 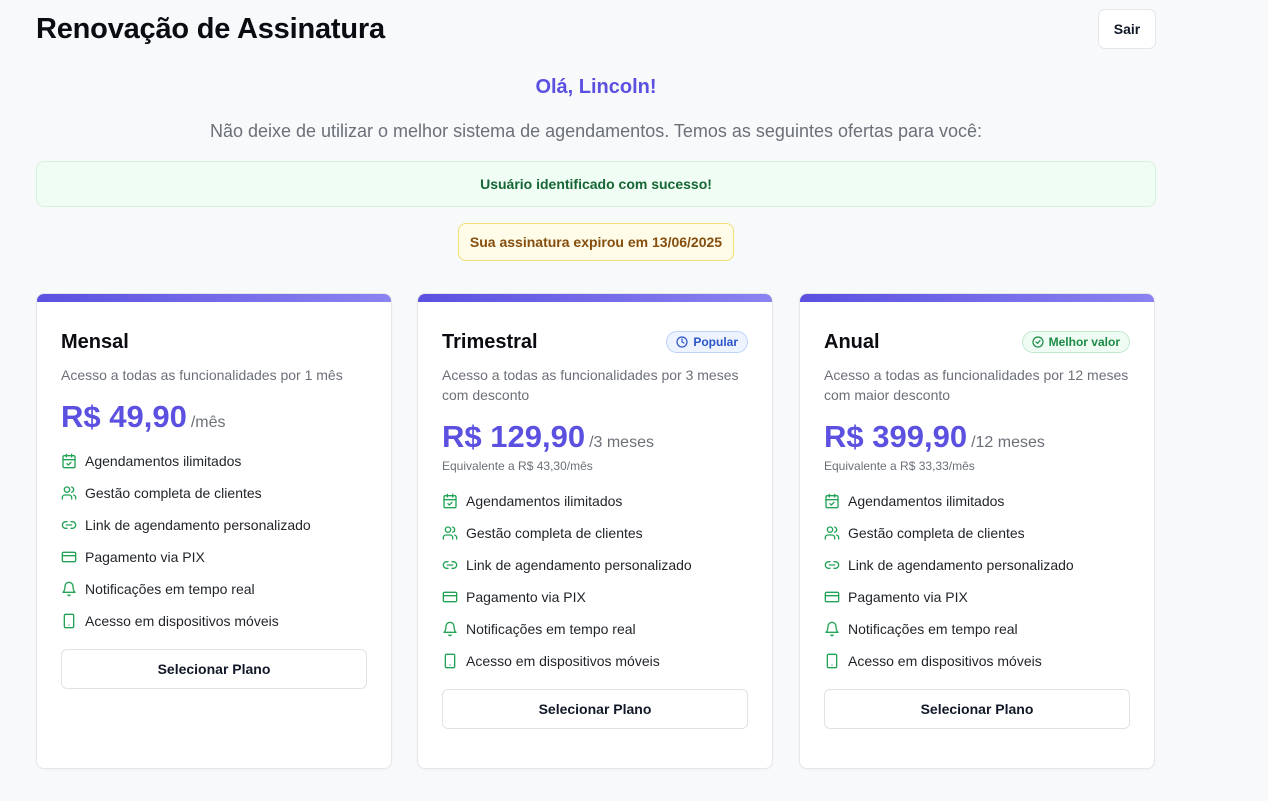 I want to click on expired-alert-text: Sua assinatura expirou em 13/06/2025, so click(x=596, y=242).